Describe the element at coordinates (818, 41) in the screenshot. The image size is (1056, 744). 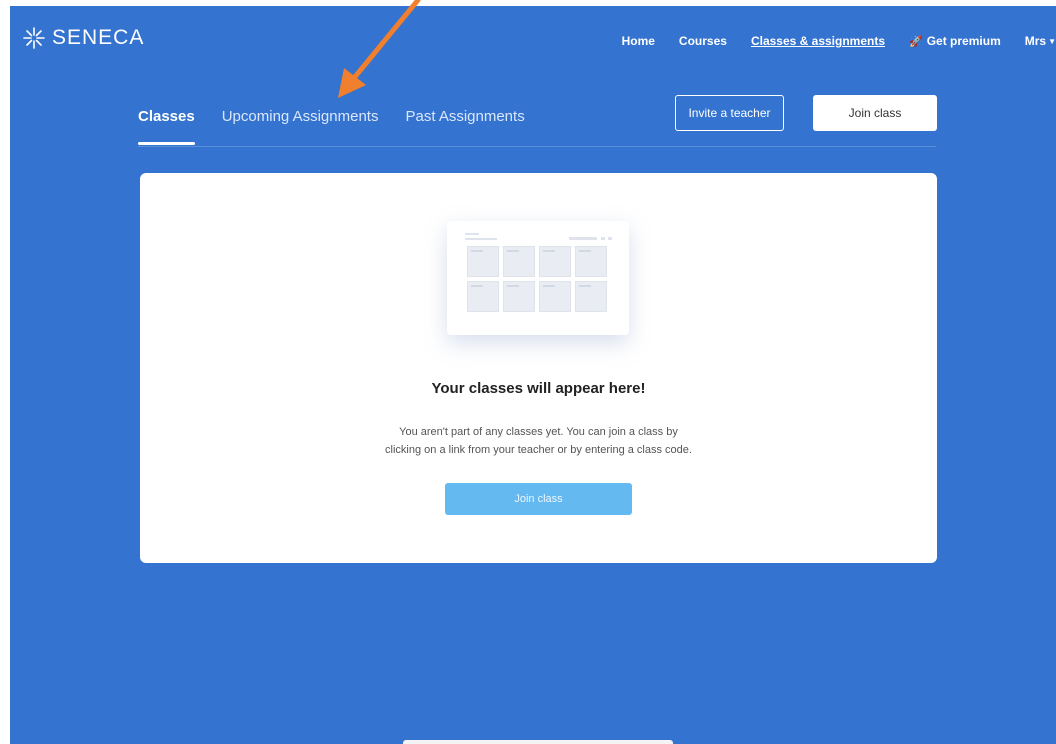
I see `nav-classes-assignments: Classes & assignments` at that location.